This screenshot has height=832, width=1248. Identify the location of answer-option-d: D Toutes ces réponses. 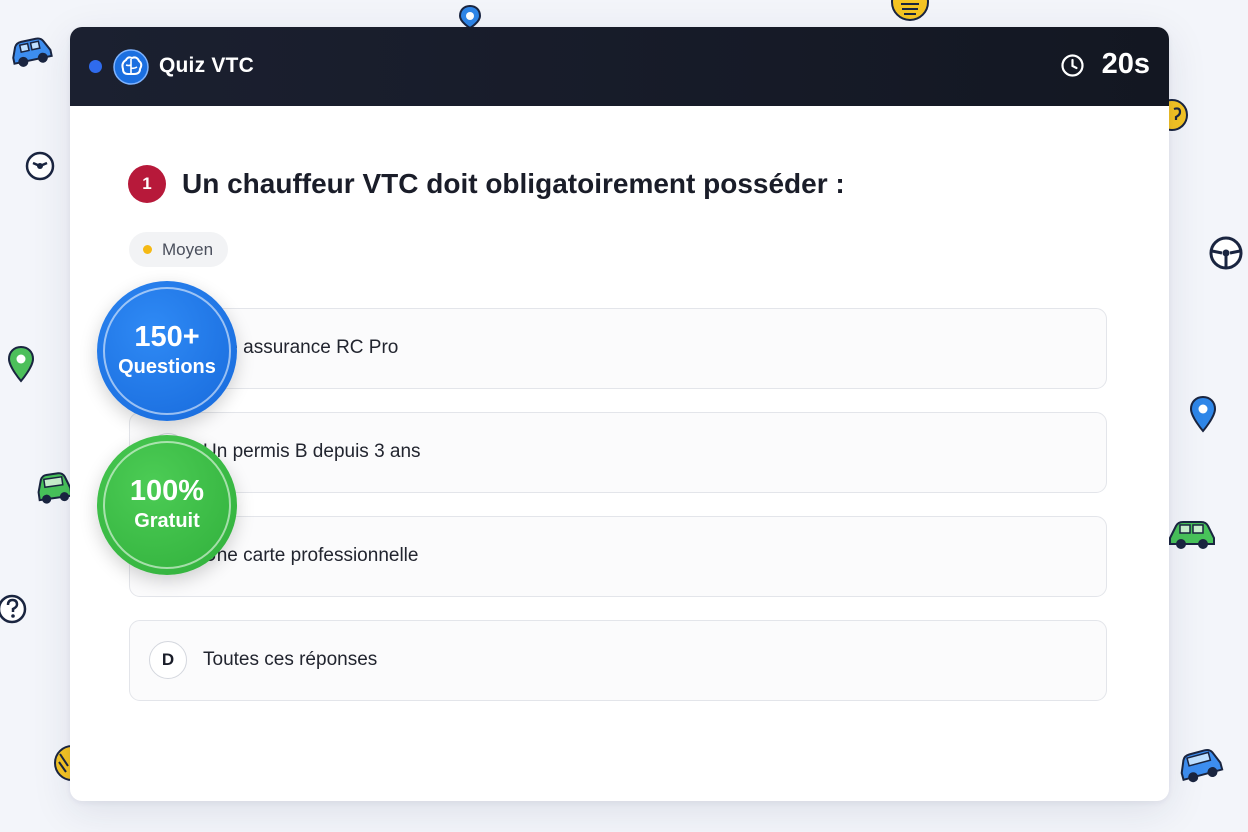
(618, 660).